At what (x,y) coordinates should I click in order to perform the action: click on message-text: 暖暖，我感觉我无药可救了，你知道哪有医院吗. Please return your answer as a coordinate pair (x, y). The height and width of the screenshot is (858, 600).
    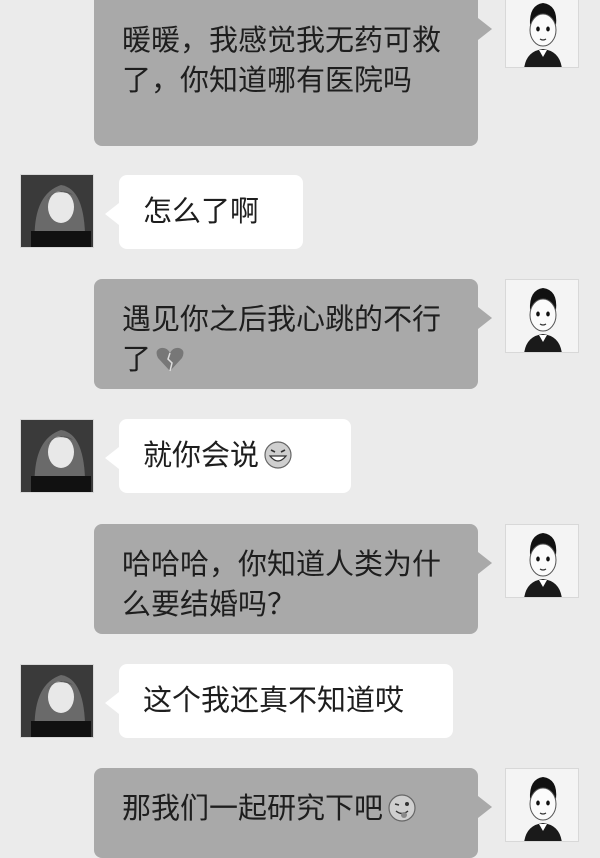
    Looking at the image, I should click on (282, 60).